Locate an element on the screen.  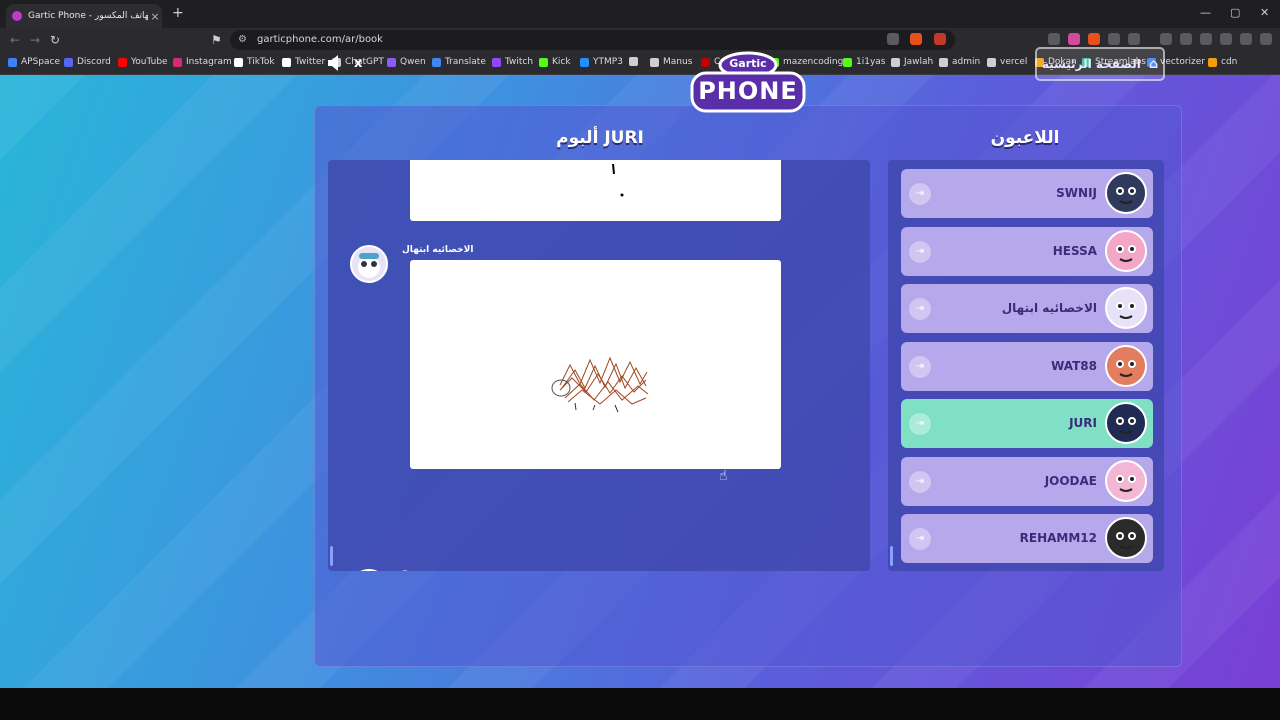
bookmark-item: YTMP3 is located at coordinates (601, 62).